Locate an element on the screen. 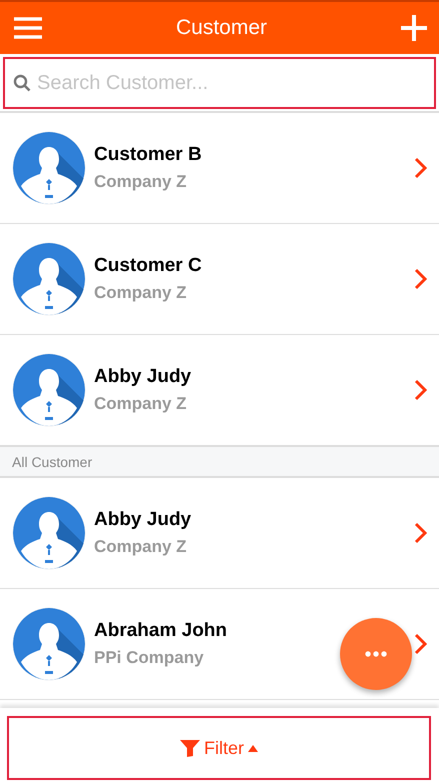 The image size is (439, 783). header-title: Customer is located at coordinates (222, 28).